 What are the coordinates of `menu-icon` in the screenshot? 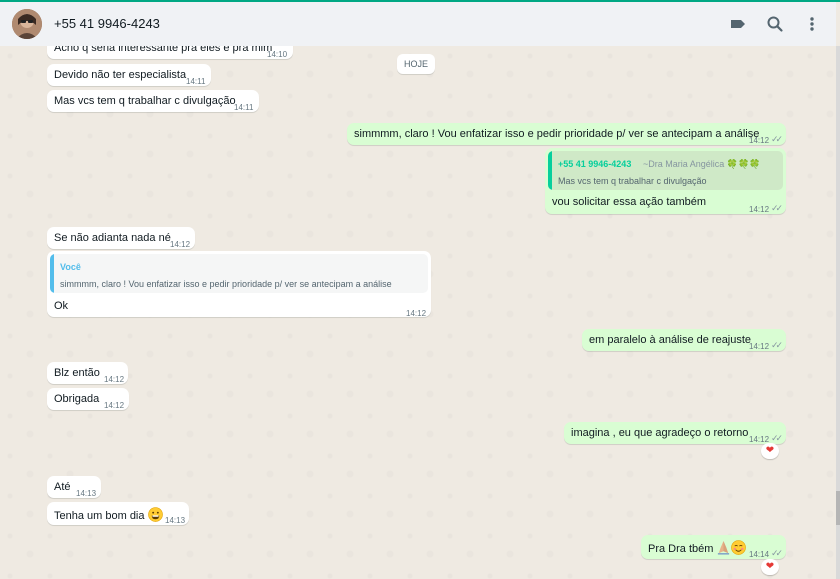 It's located at (812, 24).